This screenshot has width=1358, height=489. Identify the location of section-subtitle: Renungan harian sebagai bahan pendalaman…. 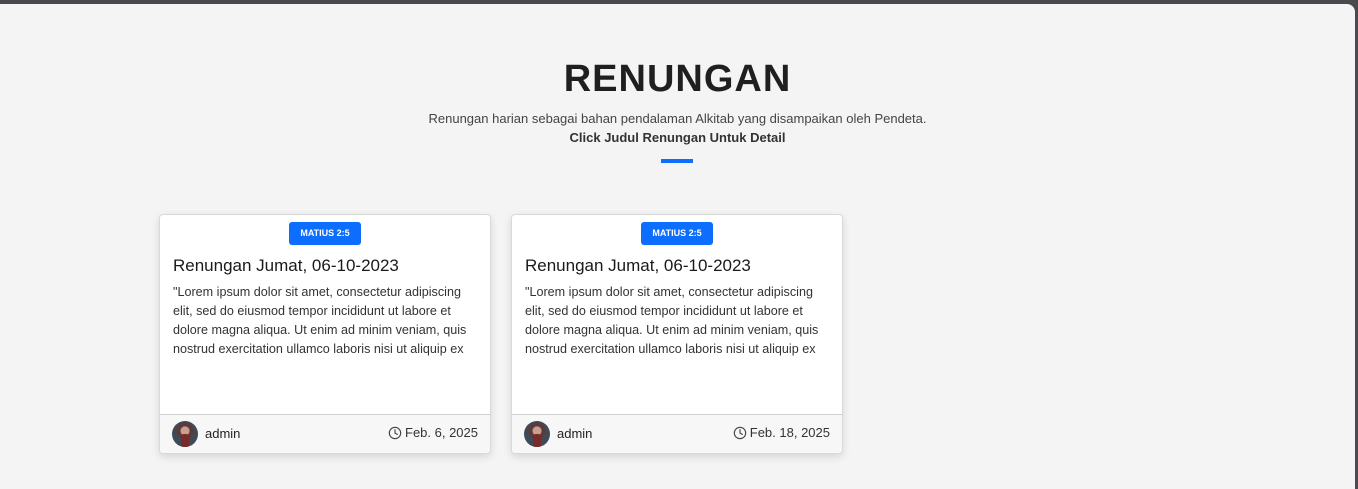
(677, 118).